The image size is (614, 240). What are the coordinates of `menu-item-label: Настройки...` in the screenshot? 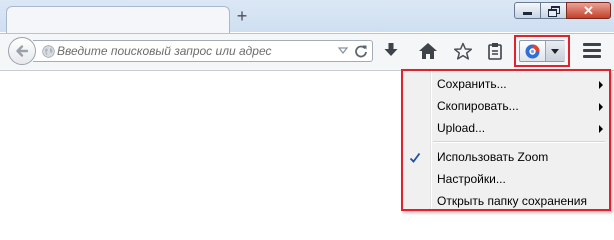 It's located at (471, 179).